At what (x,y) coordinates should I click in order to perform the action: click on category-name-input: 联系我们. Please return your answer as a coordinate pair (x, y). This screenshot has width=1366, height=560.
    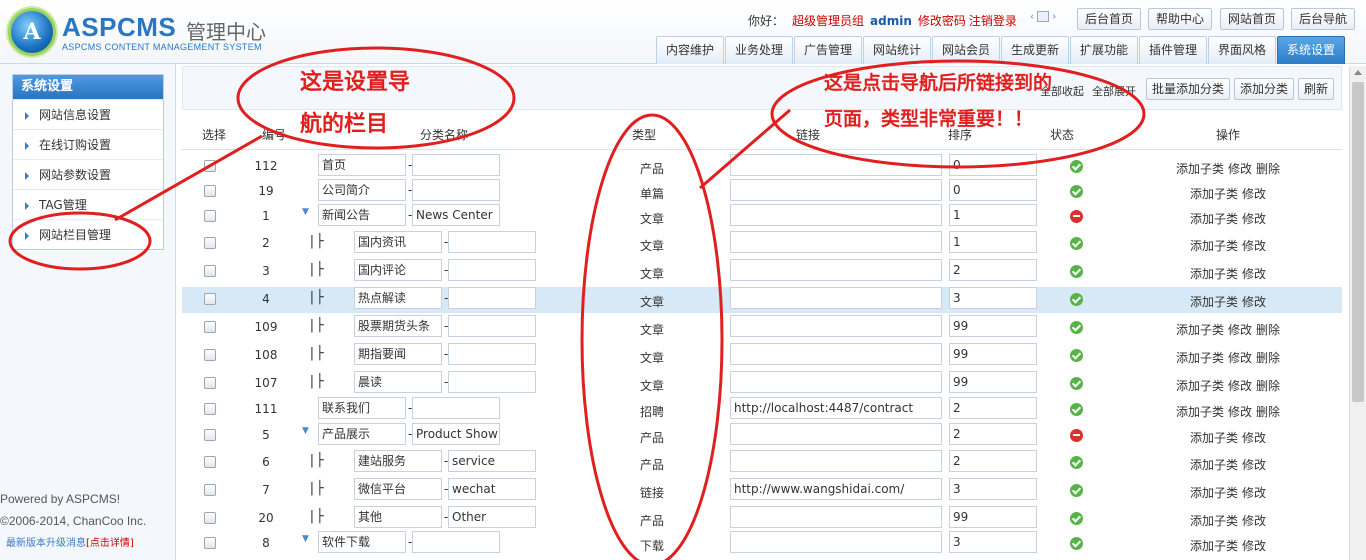
    Looking at the image, I should click on (362, 408).